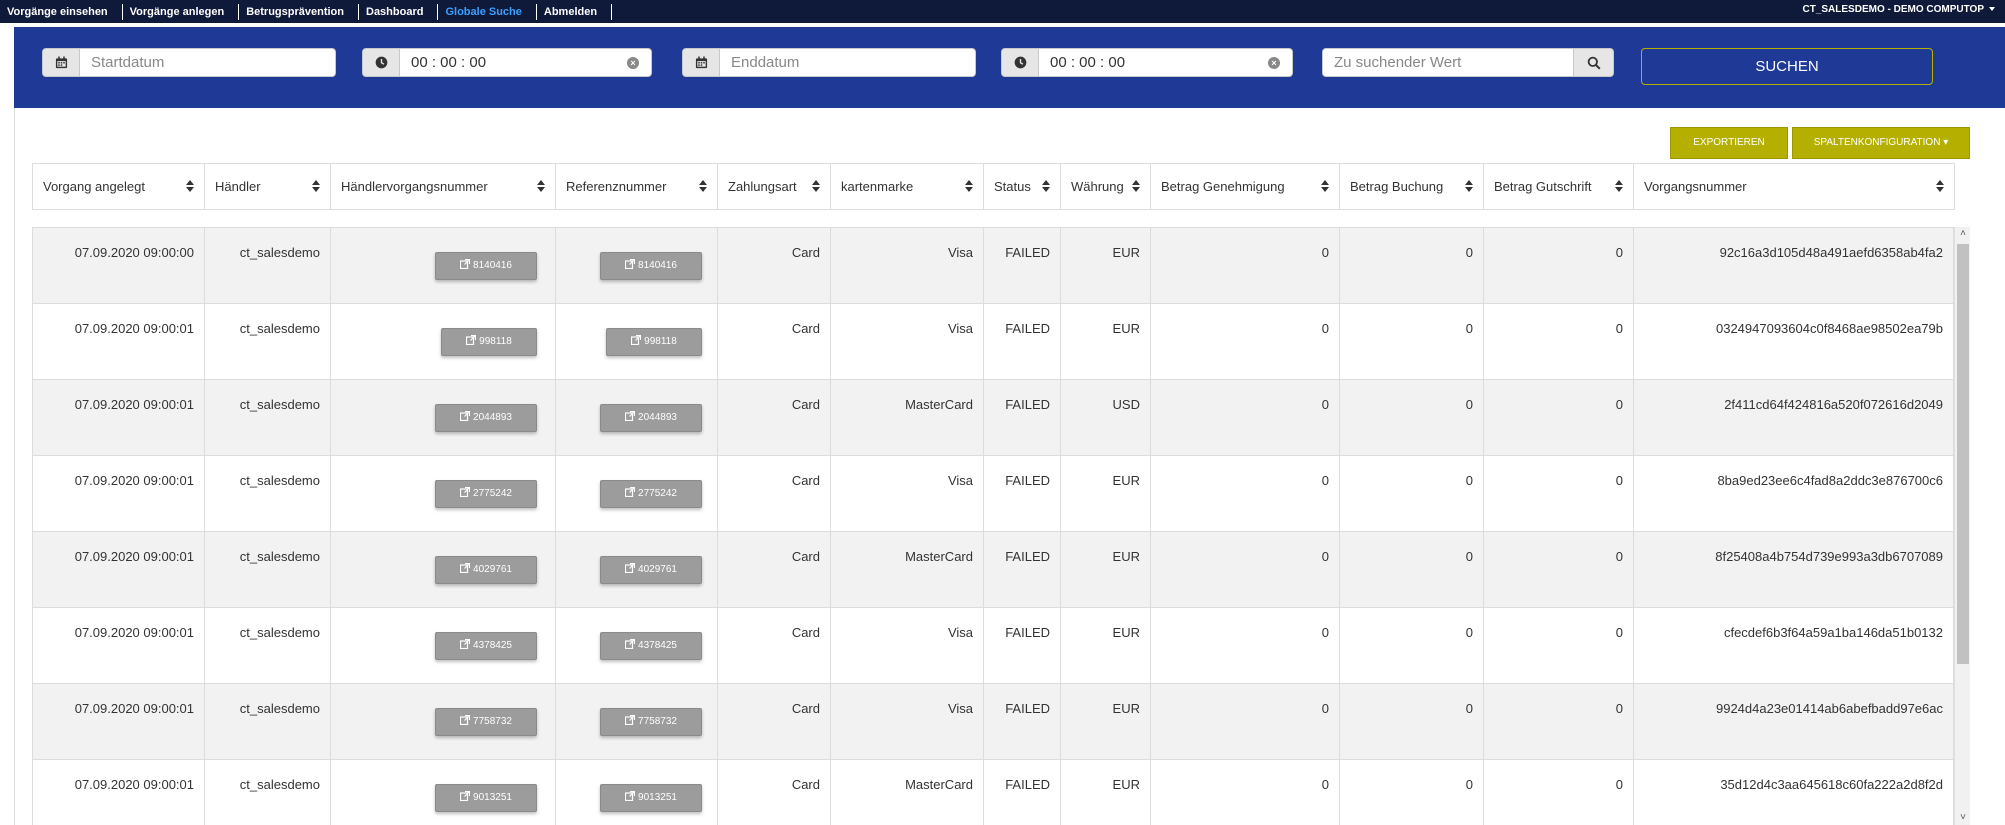  I want to click on start-date-input: Startdatum, so click(208, 62).